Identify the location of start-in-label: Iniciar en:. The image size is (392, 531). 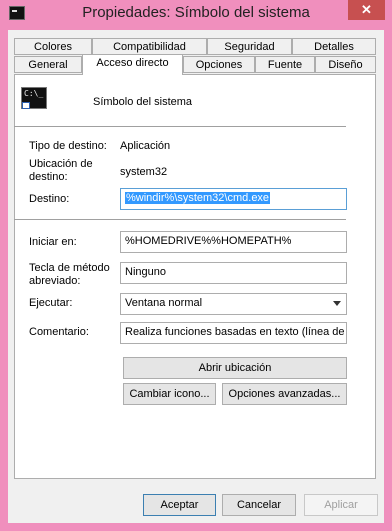
(53, 242).